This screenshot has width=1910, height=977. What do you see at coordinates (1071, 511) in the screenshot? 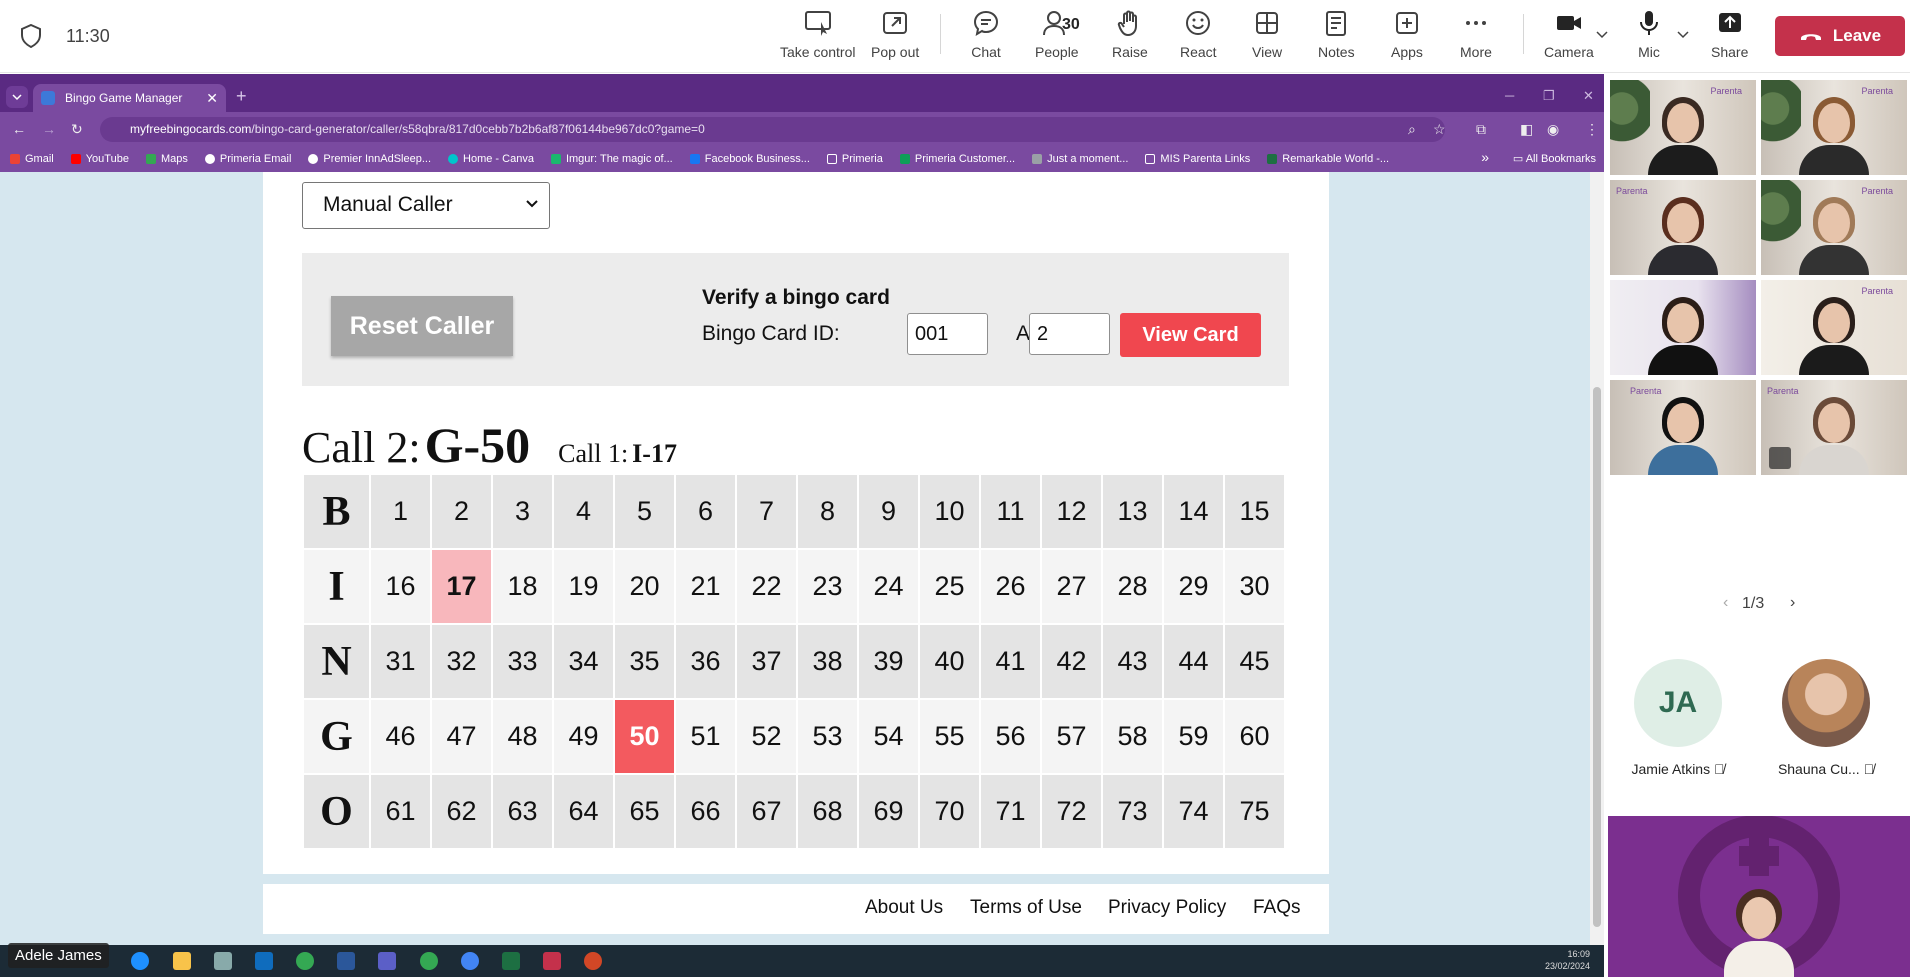
I see `board-number-cell: 12` at bounding box center [1071, 511].